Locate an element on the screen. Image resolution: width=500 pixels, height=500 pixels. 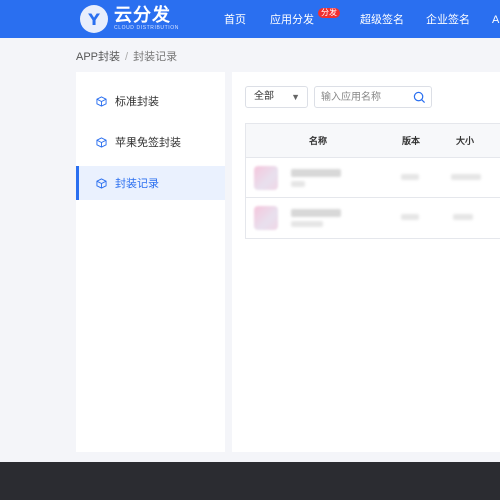
sidebar-item-ios-free-sign-package: 苹果免签封装 is located at coordinates (150, 142).